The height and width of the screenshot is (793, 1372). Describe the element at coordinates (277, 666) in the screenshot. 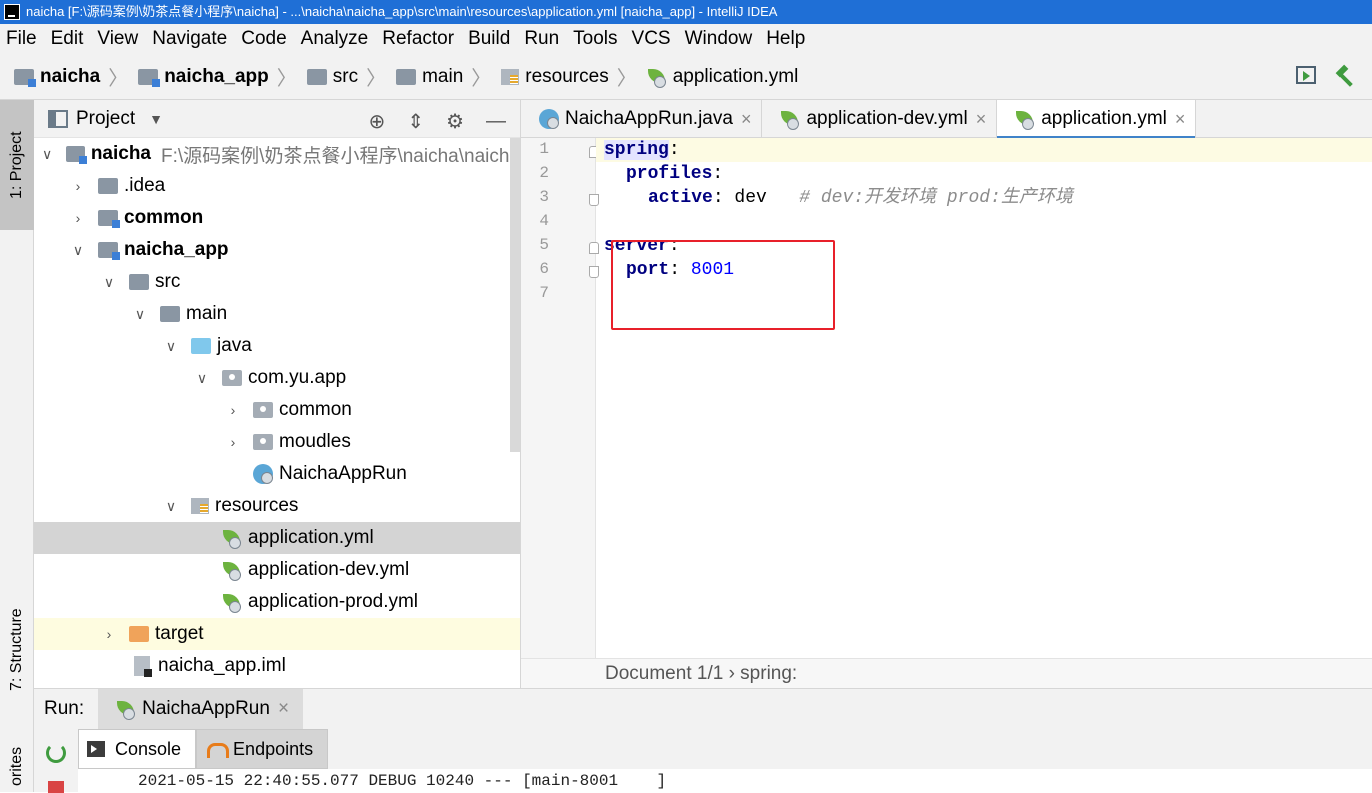

I see `tree-item-naicha-app-iml: naicha_app.iml` at that location.